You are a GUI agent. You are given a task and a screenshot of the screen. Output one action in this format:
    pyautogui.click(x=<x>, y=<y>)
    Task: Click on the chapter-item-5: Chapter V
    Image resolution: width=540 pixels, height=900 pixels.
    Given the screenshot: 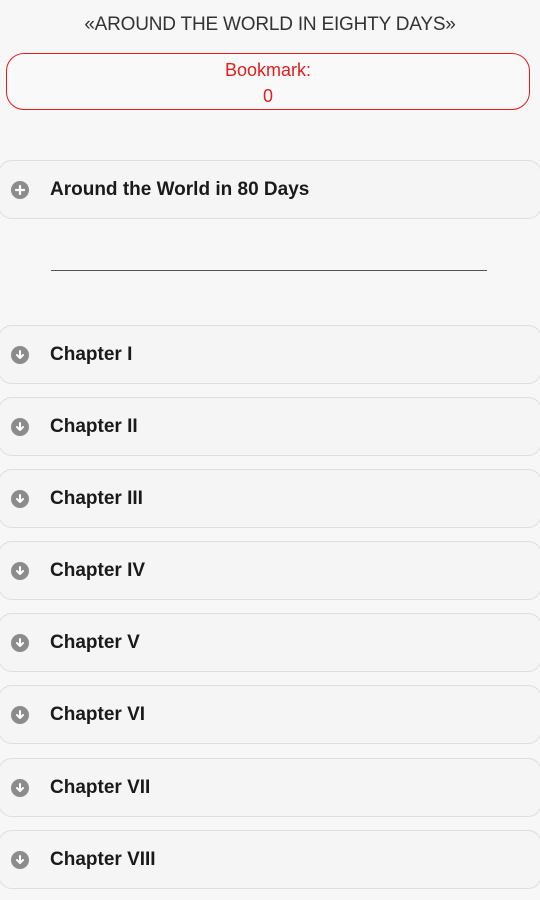 What is the action you would take?
    pyautogui.click(x=270, y=642)
    